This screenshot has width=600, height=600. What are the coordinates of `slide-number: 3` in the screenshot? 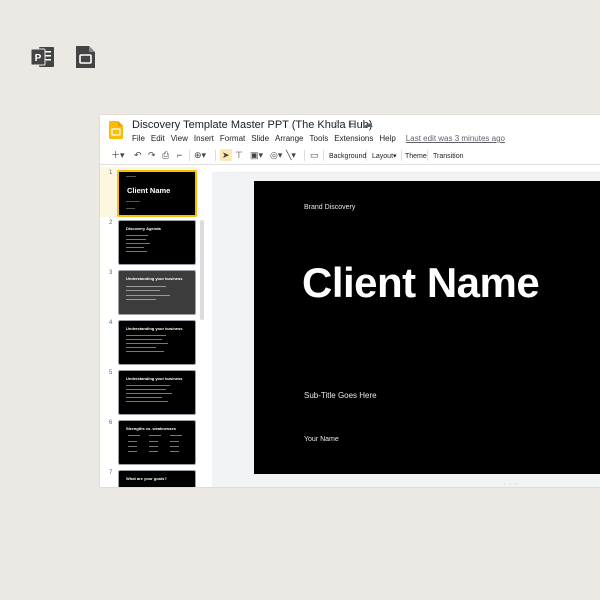 It's located at (111, 273).